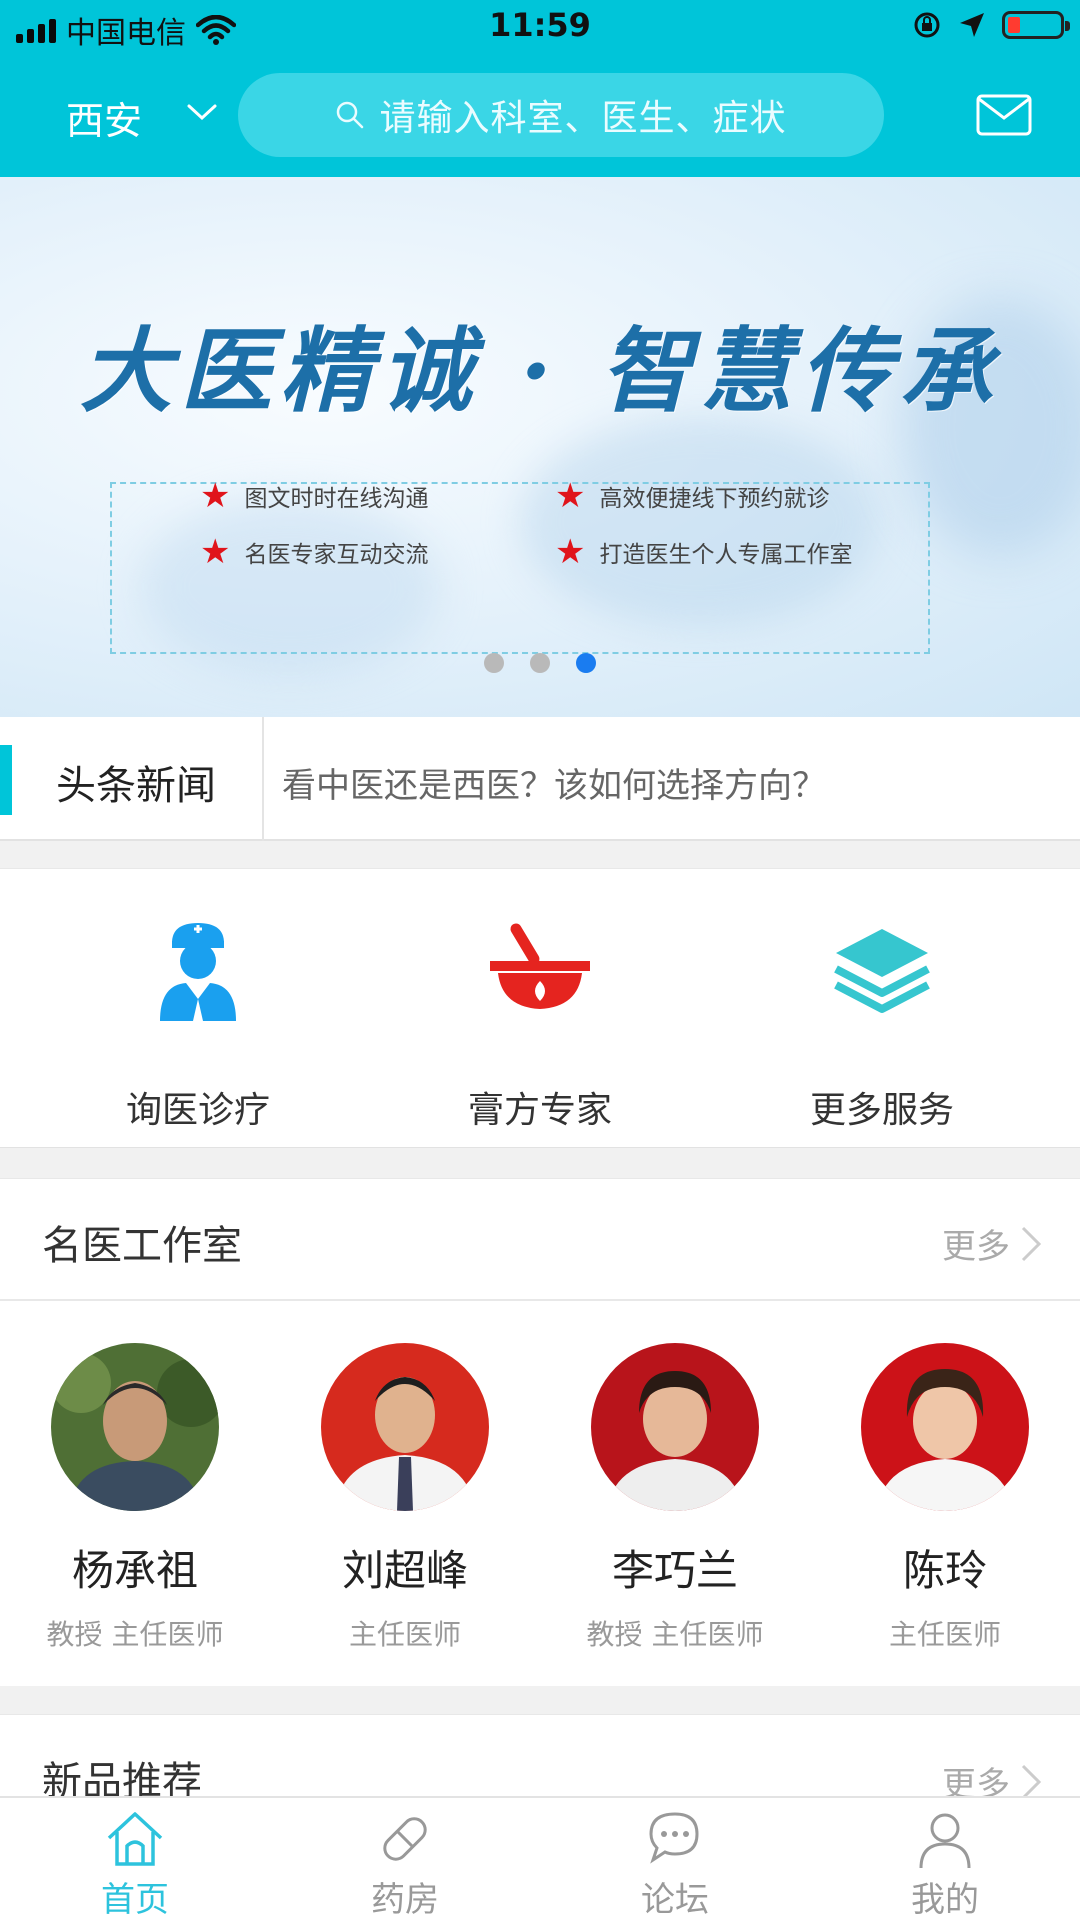 Image resolution: width=1080 pixels, height=1920 pixels. I want to click on location-arrow-icon, so click(972, 25).